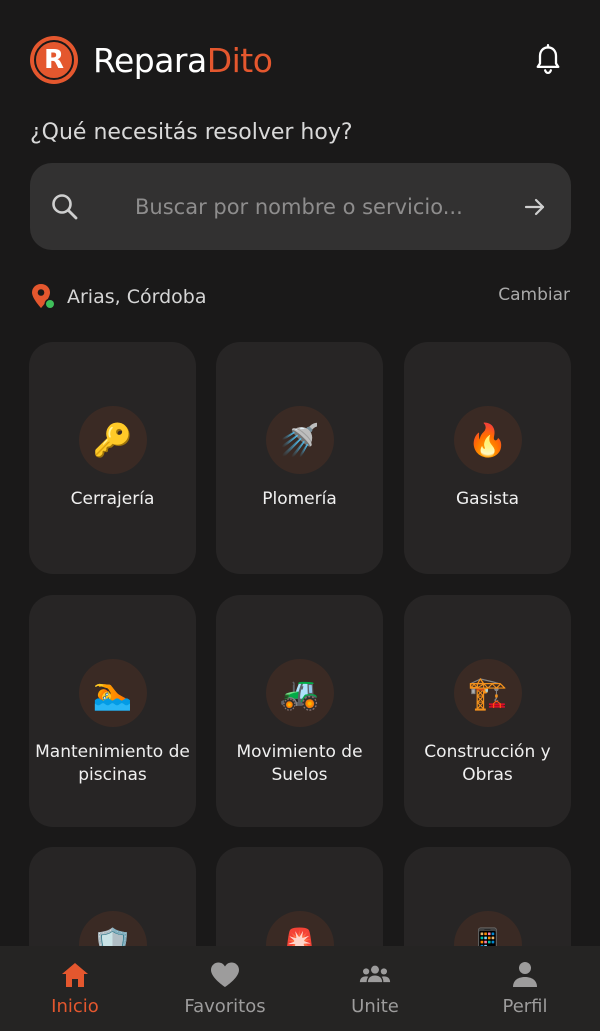 Image resolution: width=600 pixels, height=1031 pixels. I want to click on nav-label: Inicio, so click(75, 1006).